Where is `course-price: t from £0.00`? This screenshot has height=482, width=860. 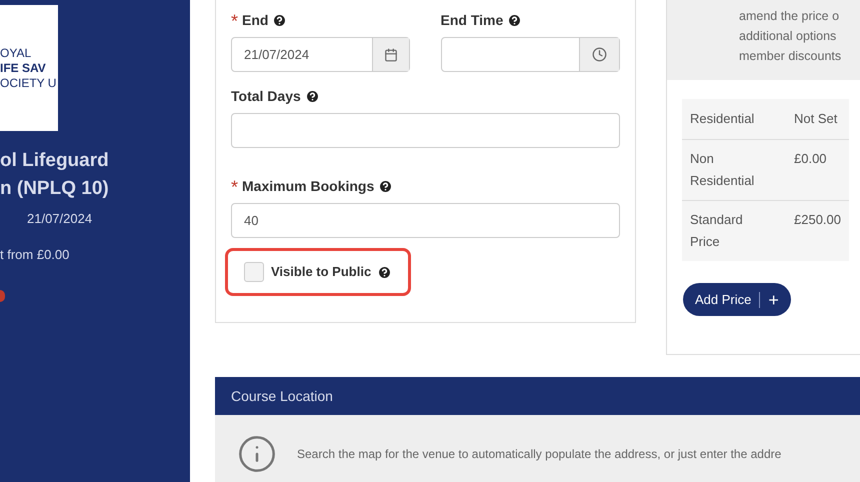
course-price: t from £0.00 is located at coordinates (35, 255).